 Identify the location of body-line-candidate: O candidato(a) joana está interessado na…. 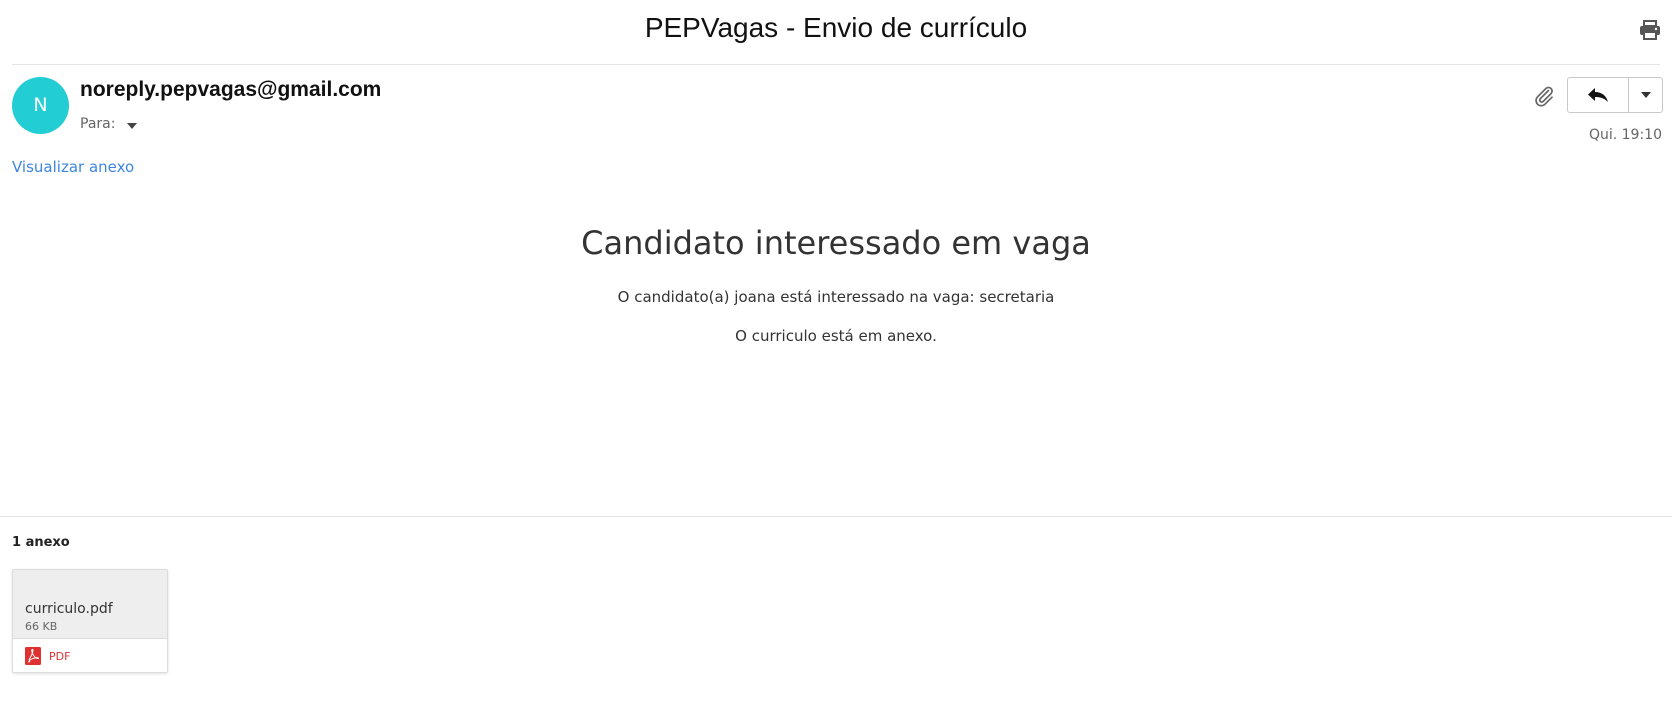
(836, 297).